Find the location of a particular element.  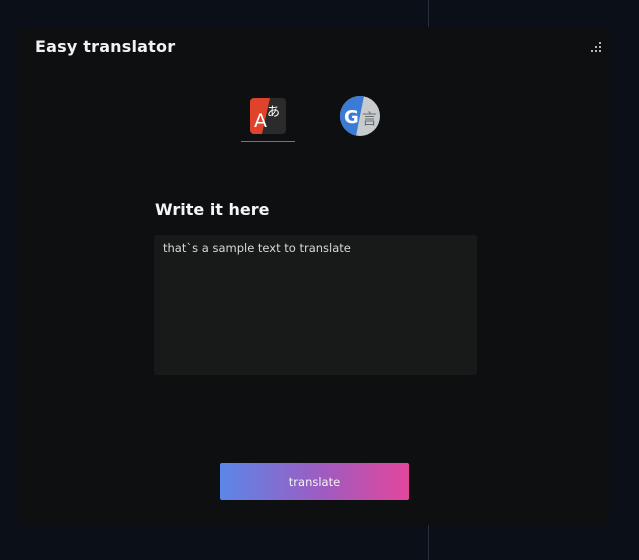

tab-google-translate-service: G 言 is located at coordinates (360, 116).